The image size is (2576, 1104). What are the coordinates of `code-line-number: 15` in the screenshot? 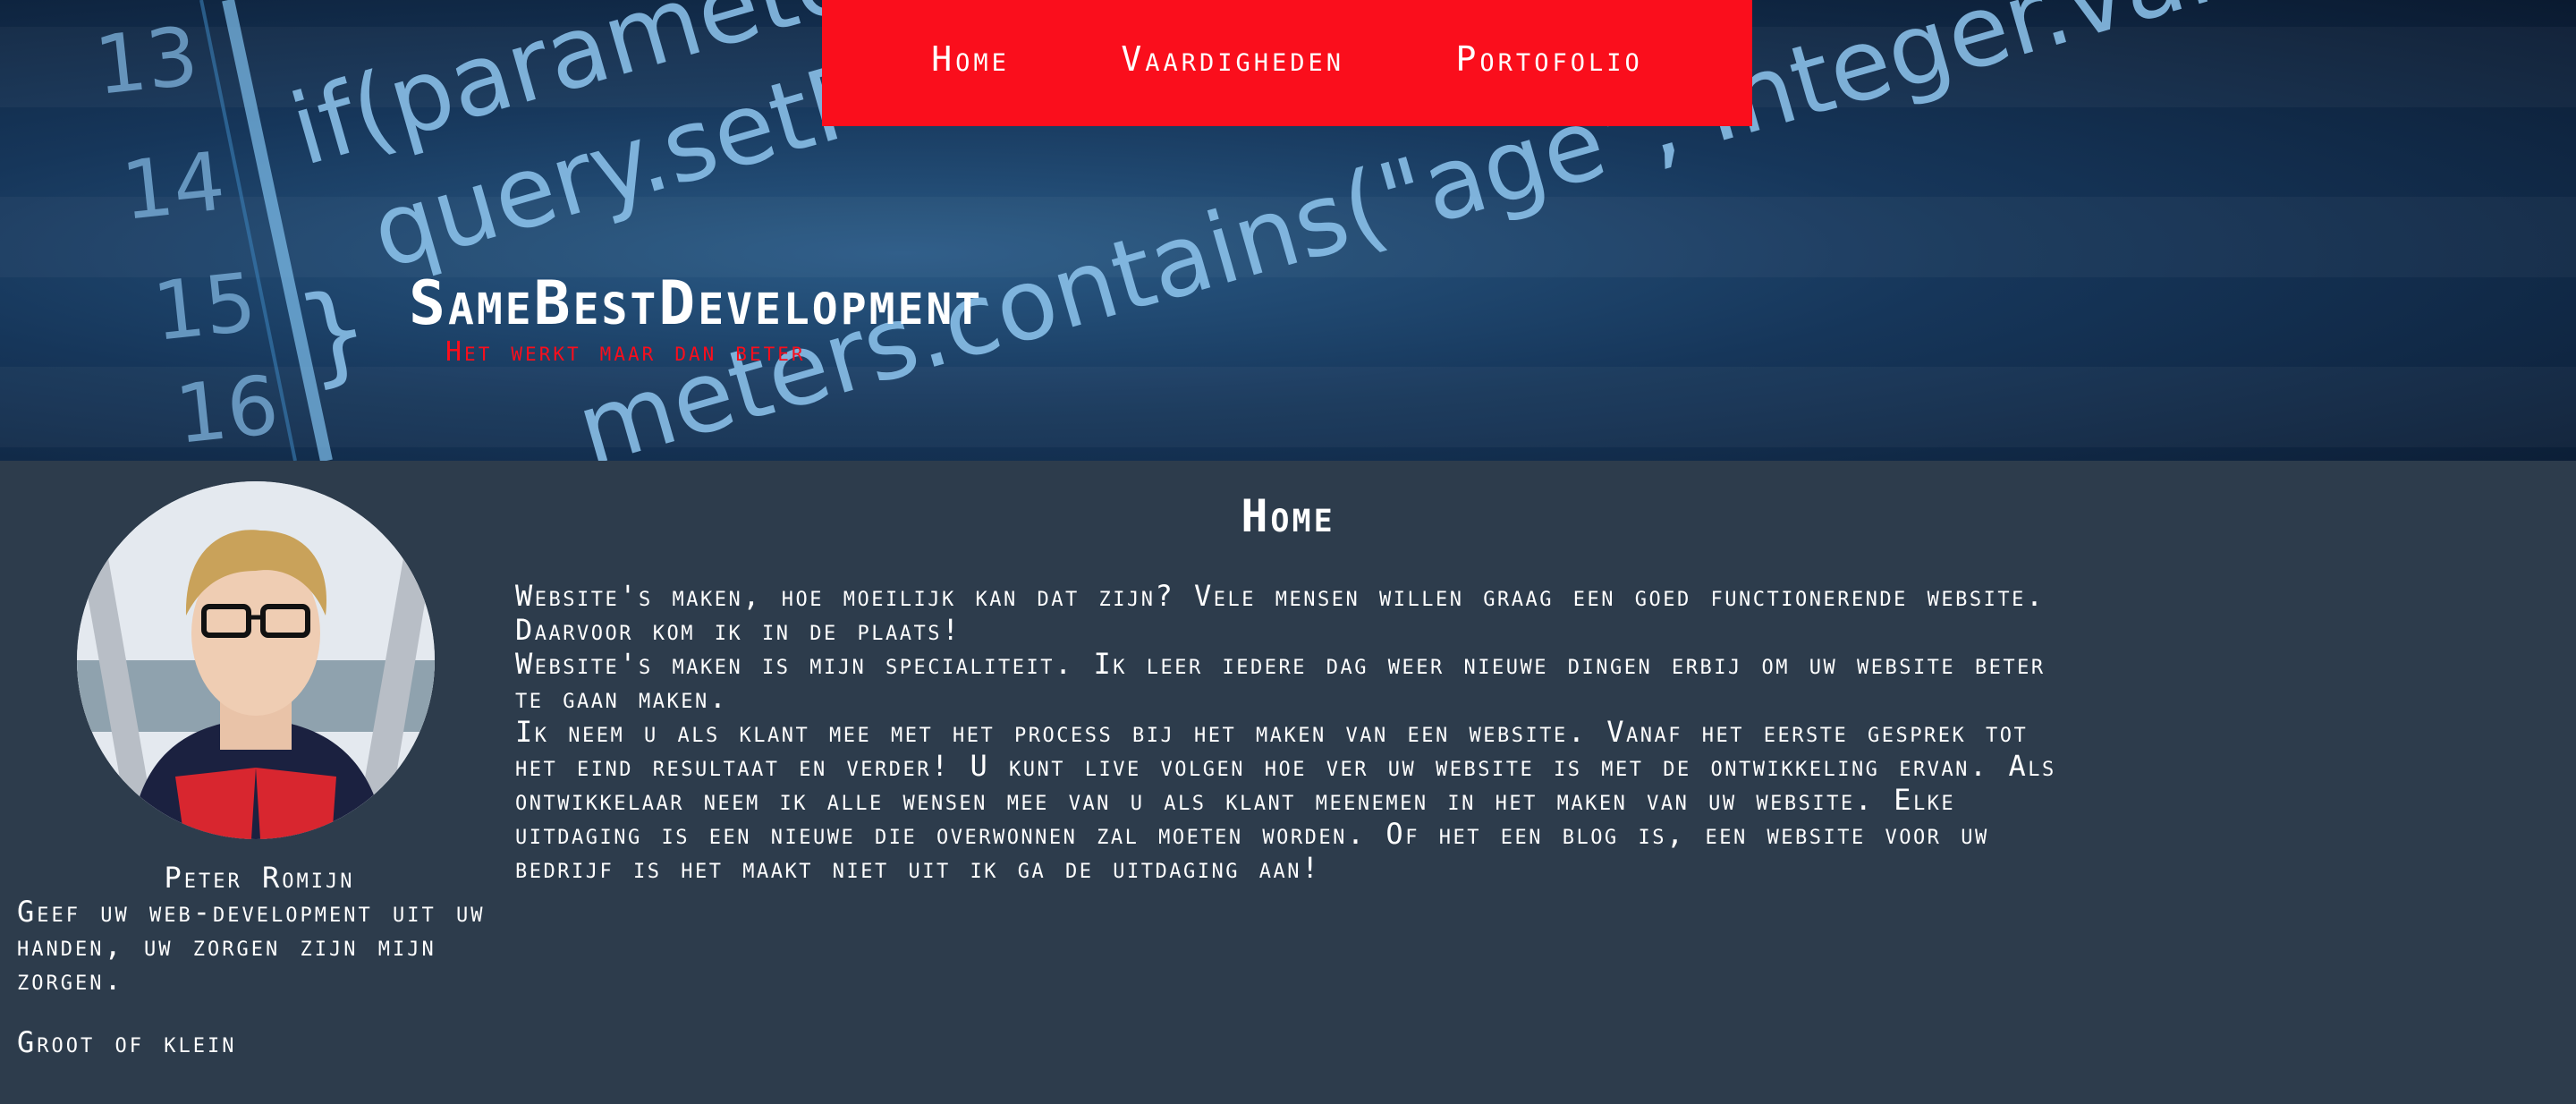 It's located at (204, 307).